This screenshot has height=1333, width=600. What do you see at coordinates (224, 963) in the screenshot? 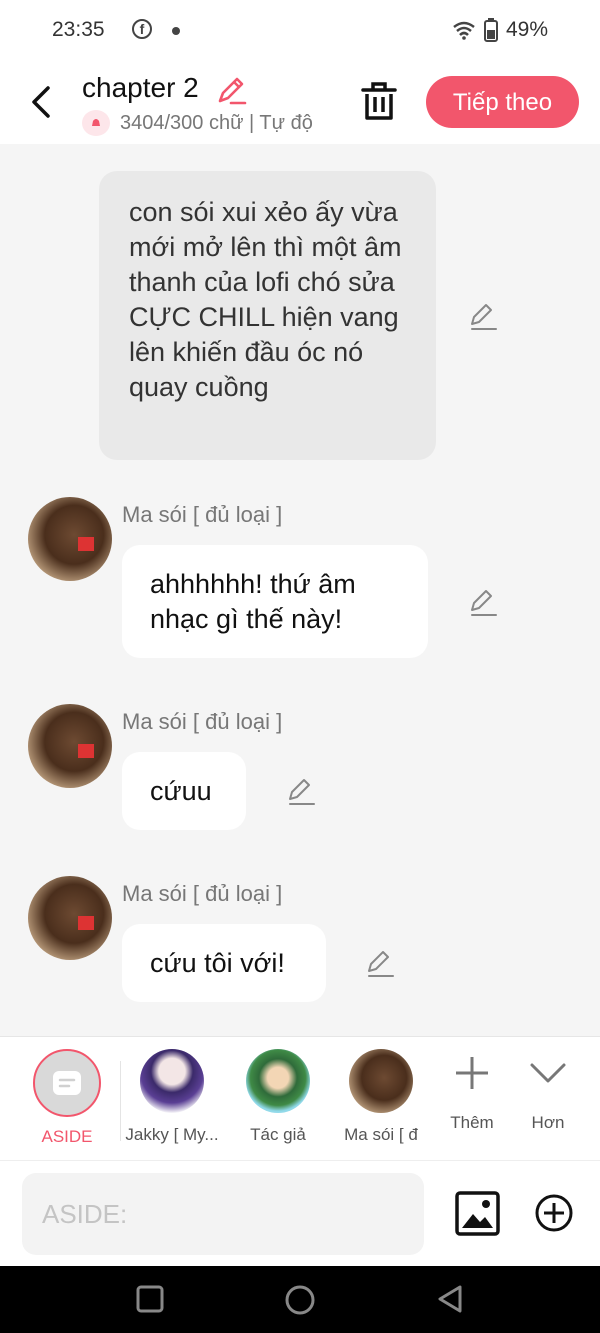
I see `message-bubble: cứu tôi với!` at bounding box center [224, 963].